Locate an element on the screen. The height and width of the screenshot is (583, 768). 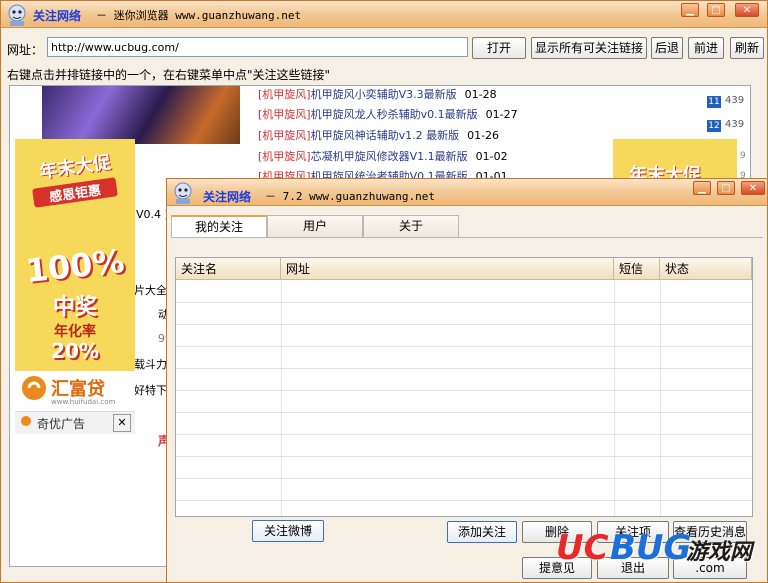
open-button: 打开 is located at coordinates (499, 48).